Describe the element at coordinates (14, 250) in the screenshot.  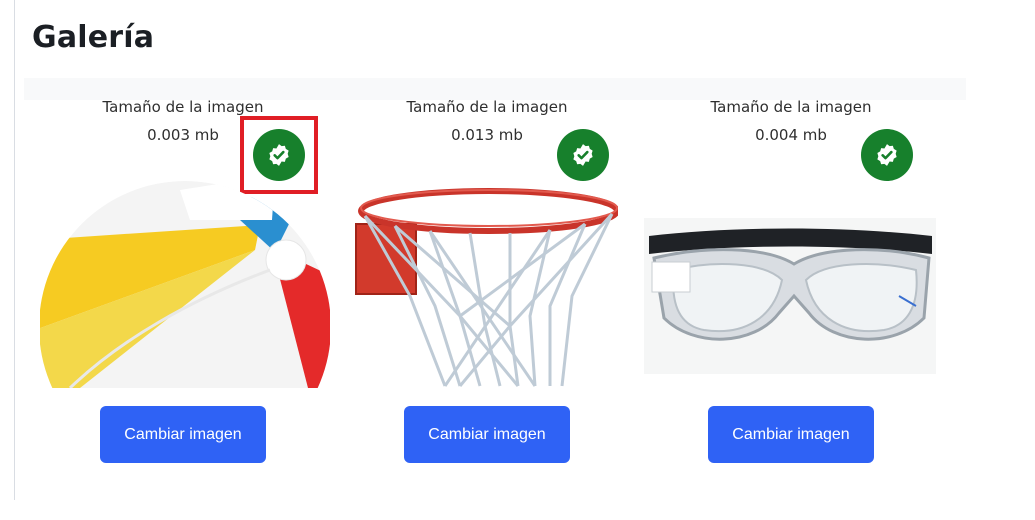
I see `content-left-border` at that location.